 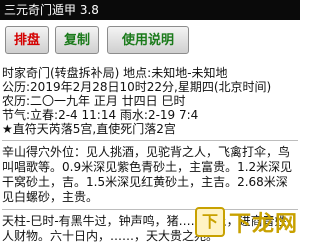 What do you see at coordinates (100, 115) in the screenshot?
I see `solar-terms: 节气:立春:2-4 11:14 雨水:2-19 7:4` at bounding box center [100, 115].